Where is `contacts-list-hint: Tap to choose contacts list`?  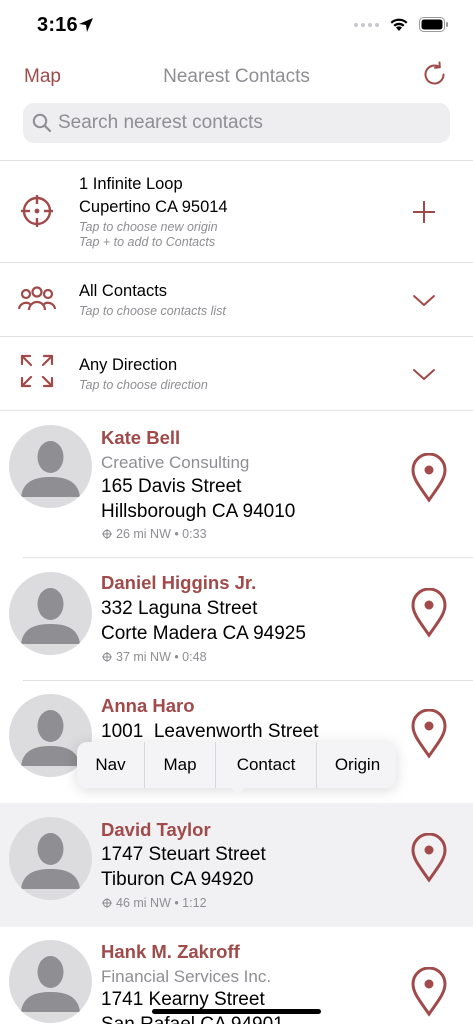
contacts-list-hint: Tap to choose contacts list is located at coordinates (152, 311).